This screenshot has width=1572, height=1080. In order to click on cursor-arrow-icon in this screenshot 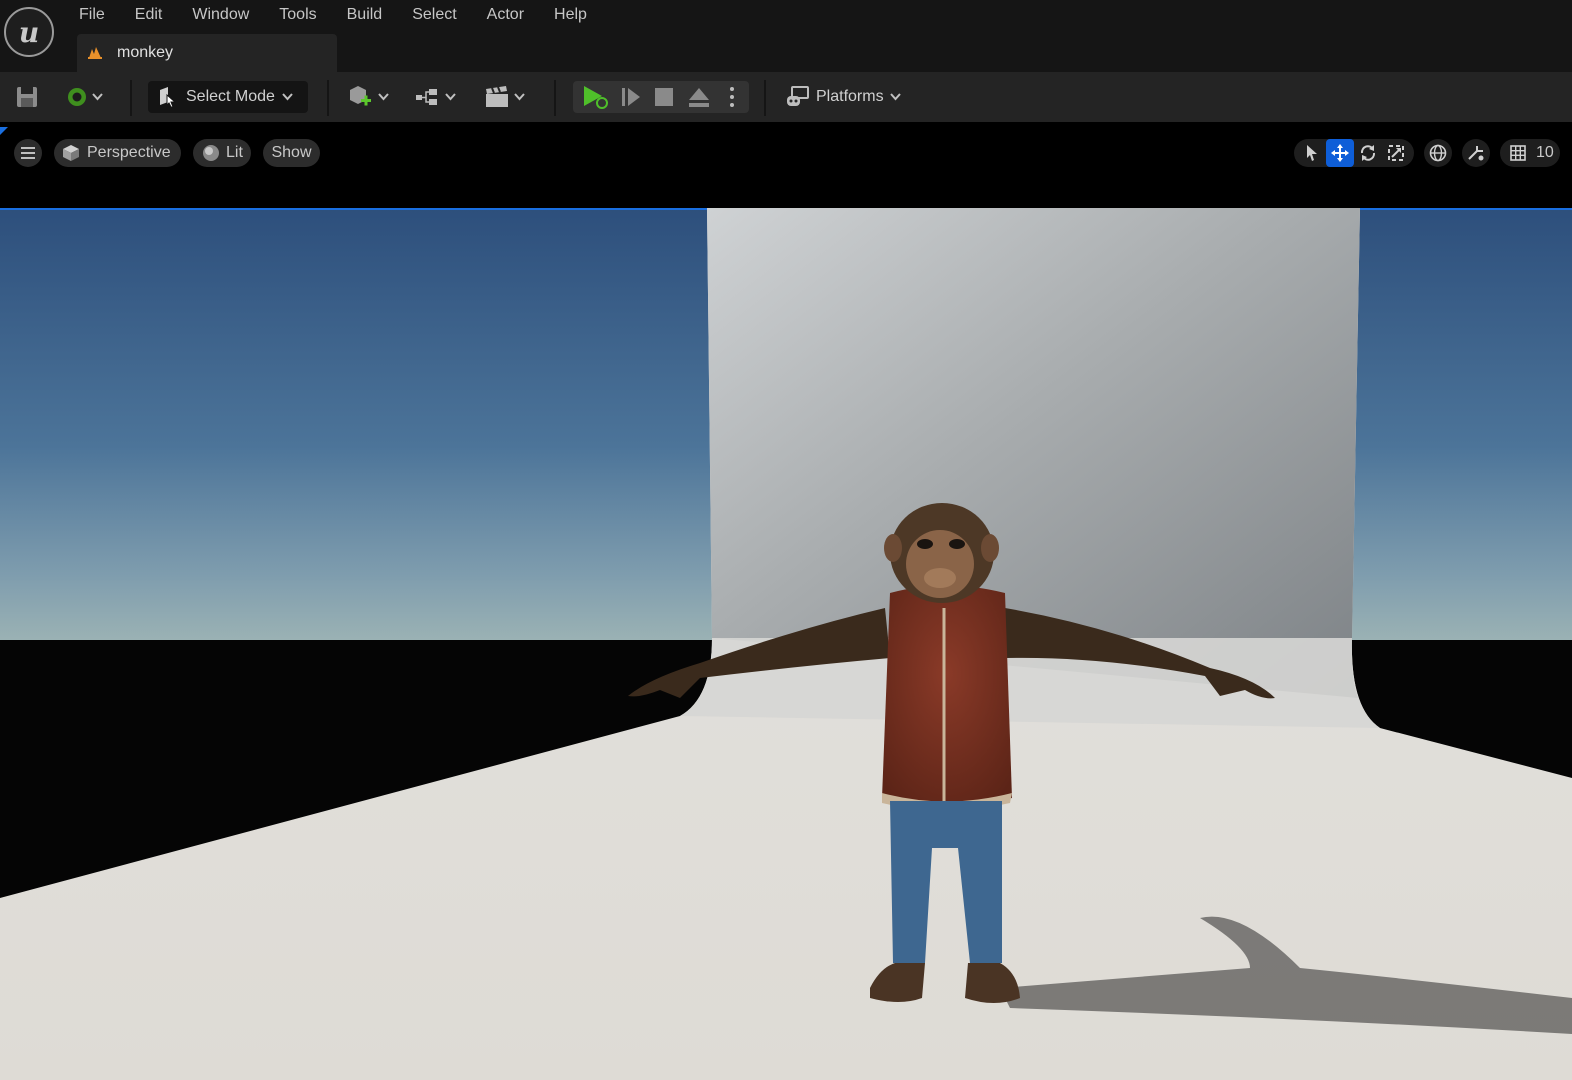, I will do `click(1312, 153)`.